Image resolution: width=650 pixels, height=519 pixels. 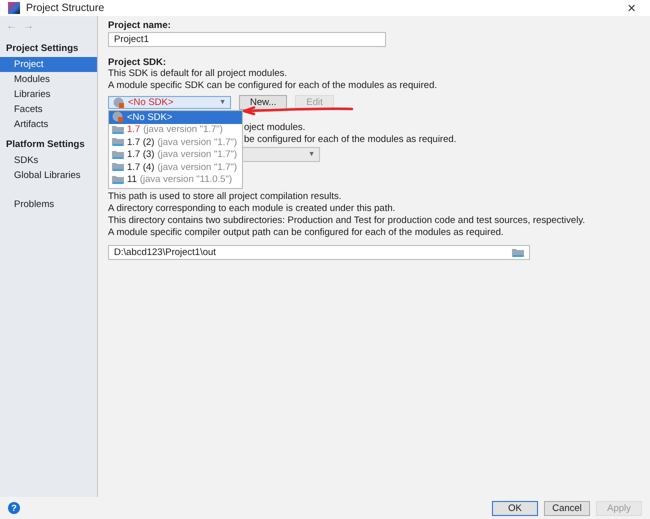 What do you see at coordinates (66, 8) in the screenshot?
I see `window-title: Project Structure` at bounding box center [66, 8].